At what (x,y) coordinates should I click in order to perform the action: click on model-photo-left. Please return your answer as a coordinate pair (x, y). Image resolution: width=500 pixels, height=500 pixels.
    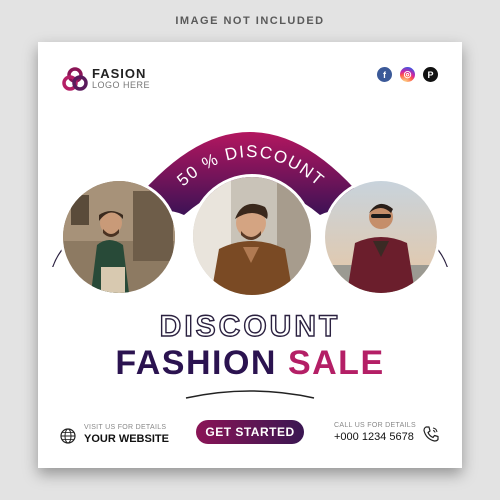
    Looking at the image, I should click on (119, 237).